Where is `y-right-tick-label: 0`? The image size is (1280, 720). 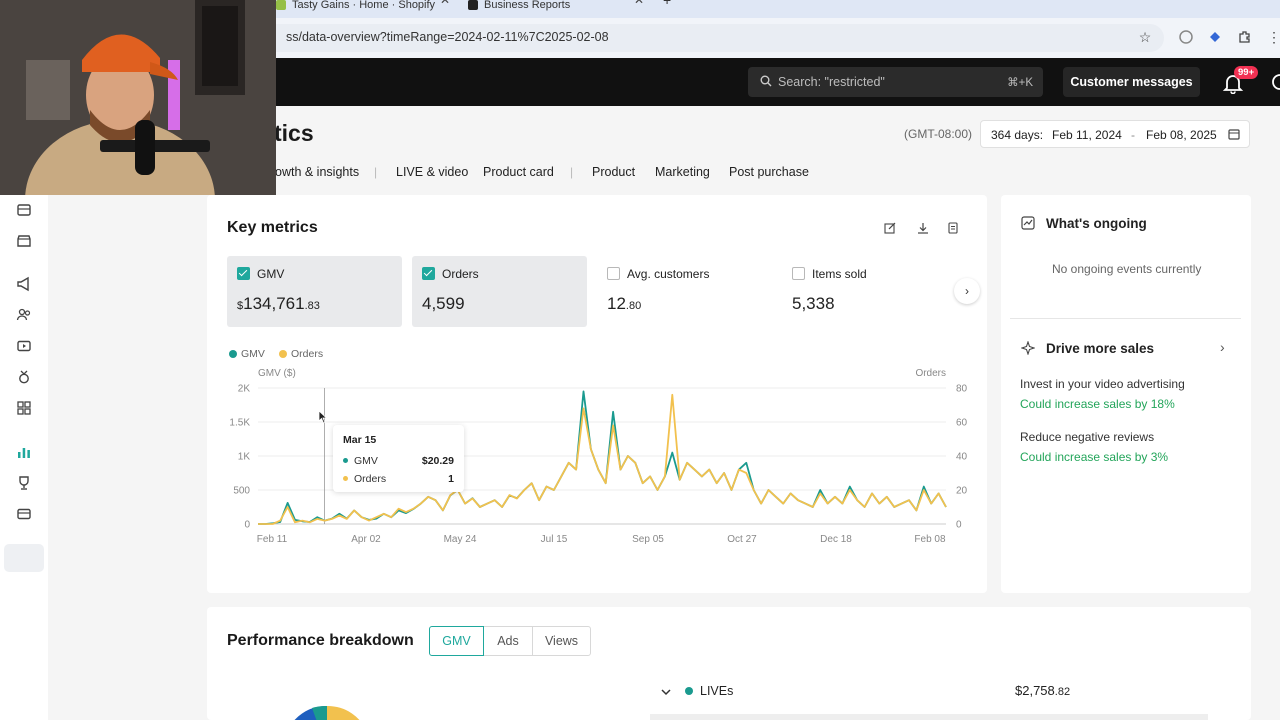
y-right-tick-label: 0 is located at coordinates (959, 525).